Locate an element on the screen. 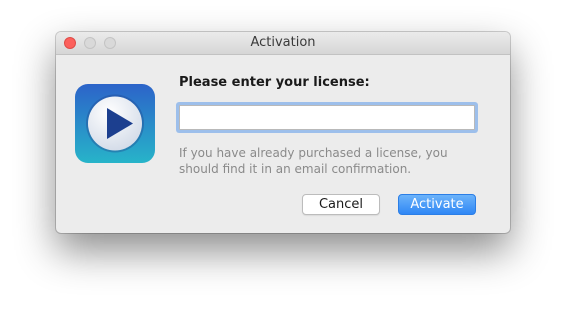 The image size is (566, 313). license-input is located at coordinates (327, 117).